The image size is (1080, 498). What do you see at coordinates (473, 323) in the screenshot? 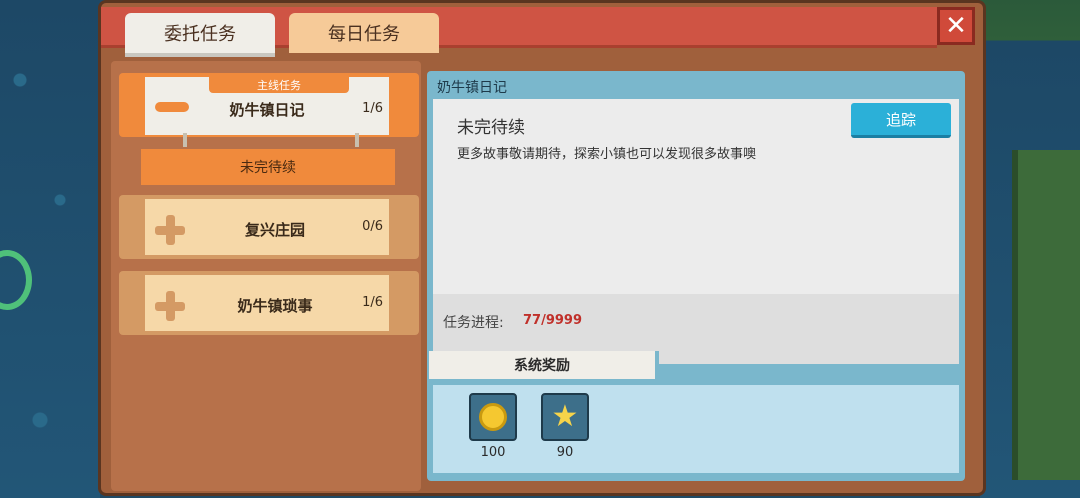
I see `progress-label: 任务进程:` at bounding box center [473, 323].